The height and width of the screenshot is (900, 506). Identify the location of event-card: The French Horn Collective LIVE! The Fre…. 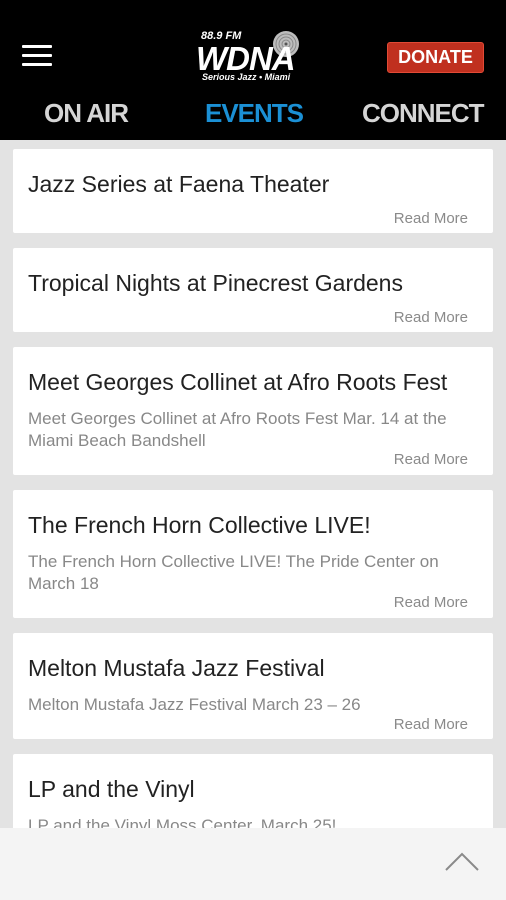
(253, 554).